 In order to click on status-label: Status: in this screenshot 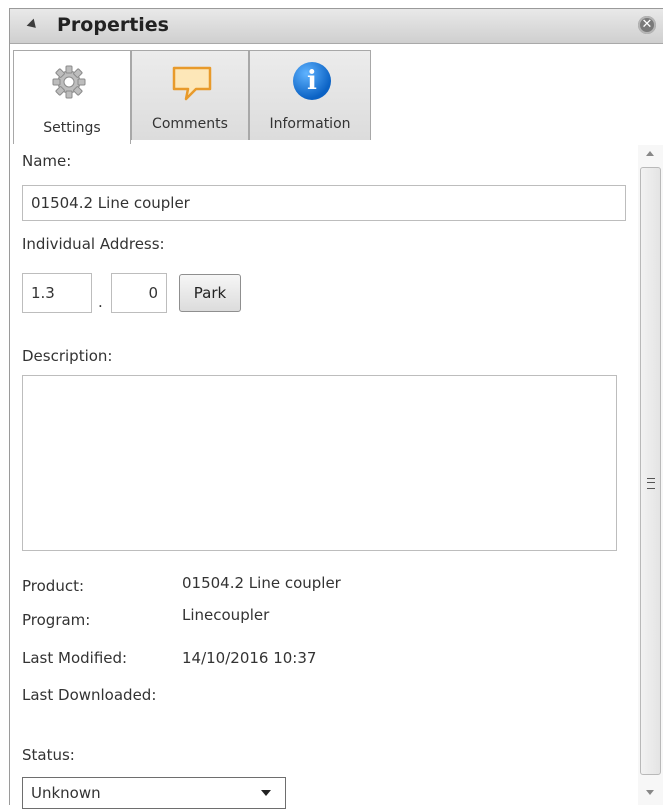, I will do `click(48, 755)`.